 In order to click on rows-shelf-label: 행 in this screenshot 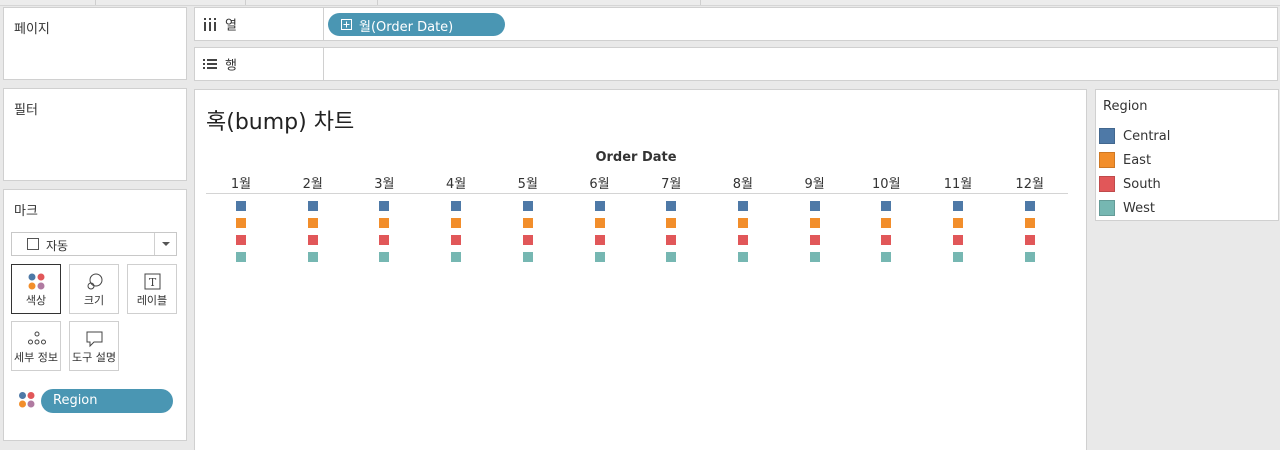, I will do `click(259, 64)`.